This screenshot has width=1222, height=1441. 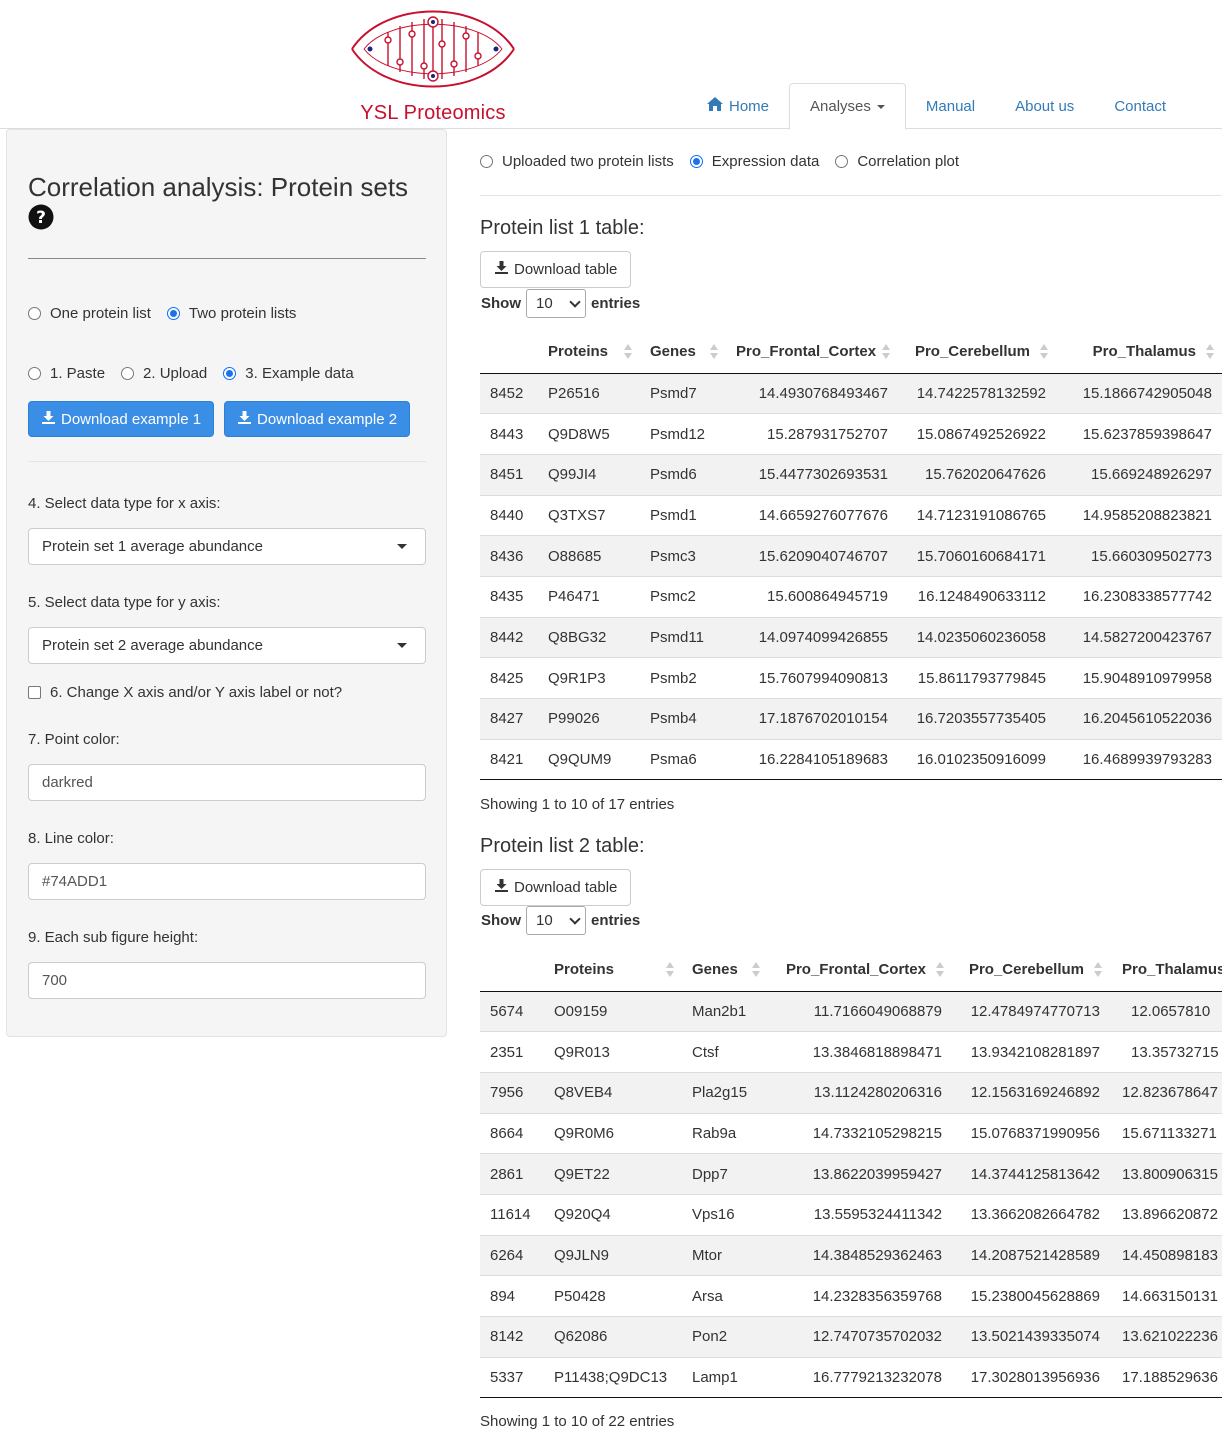 What do you see at coordinates (577, 161) in the screenshot?
I see `radio-uploaded-two-lists: Uploaded two protein lists` at bounding box center [577, 161].